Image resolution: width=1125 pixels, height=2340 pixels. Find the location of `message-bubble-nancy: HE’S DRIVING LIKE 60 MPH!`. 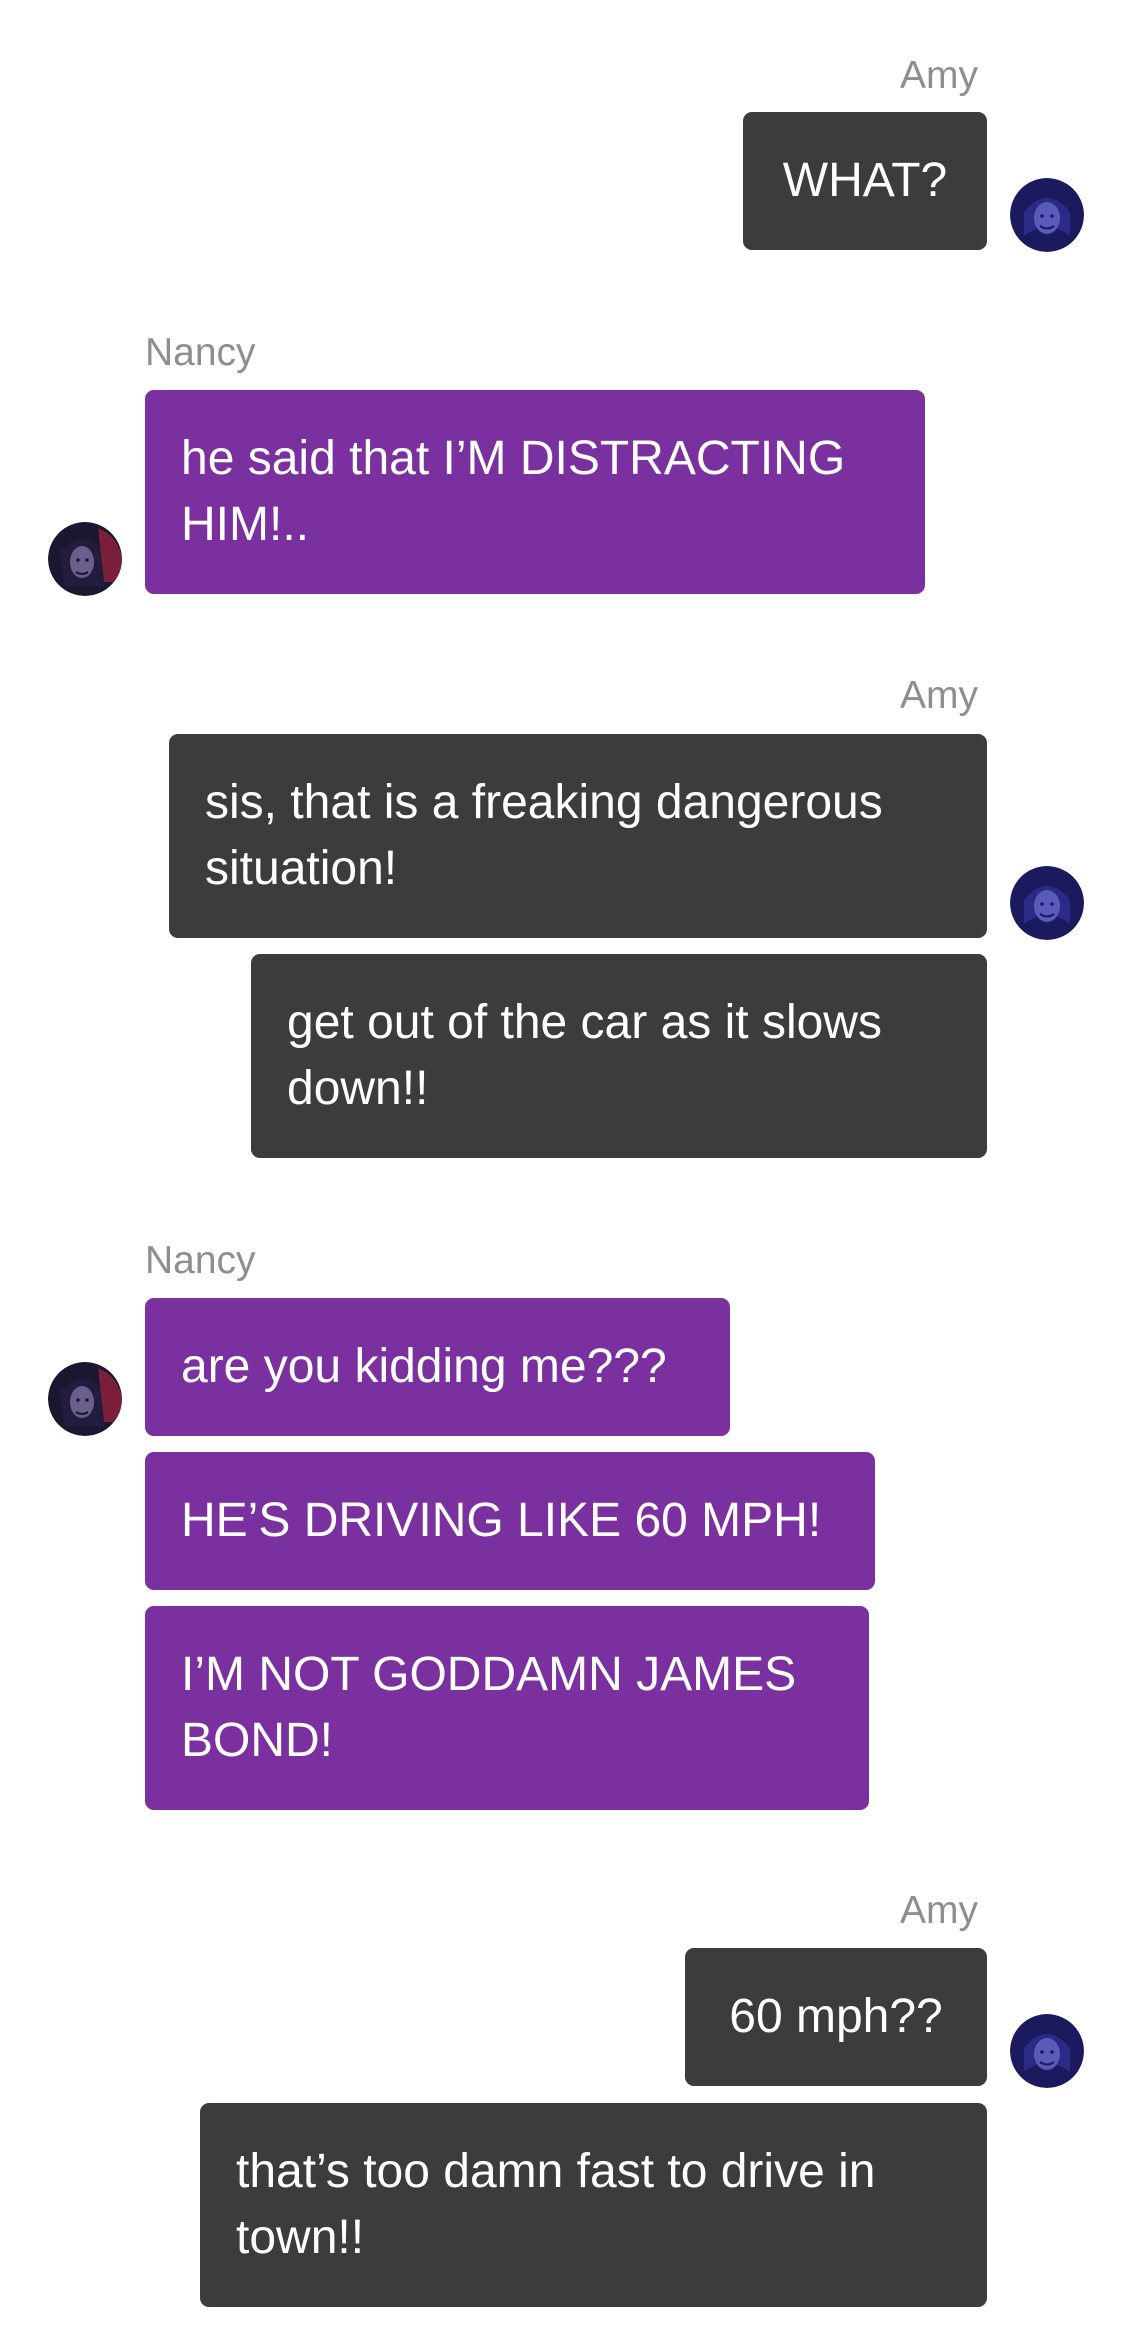

message-bubble-nancy: HE’S DRIVING LIKE 60 MPH! is located at coordinates (510, 1521).